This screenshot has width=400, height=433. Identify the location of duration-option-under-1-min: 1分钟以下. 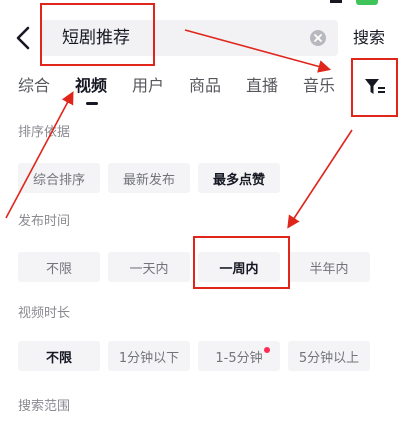
(149, 356).